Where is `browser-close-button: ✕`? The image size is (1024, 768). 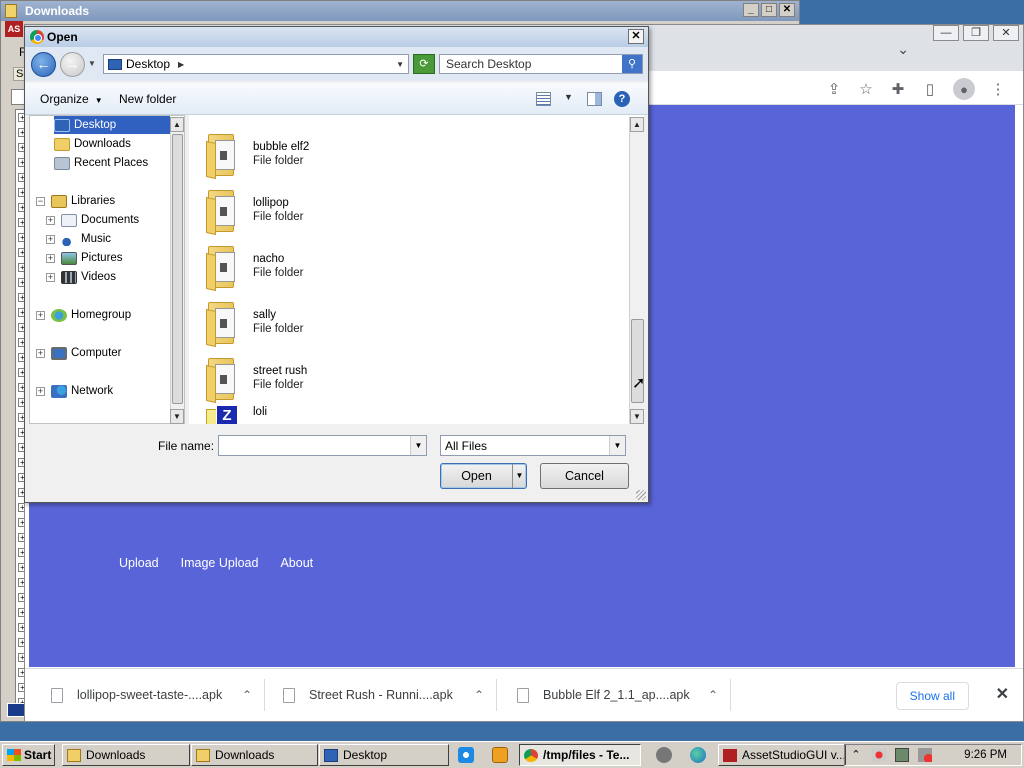
browser-close-button: ✕ is located at coordinates (1006, 33).